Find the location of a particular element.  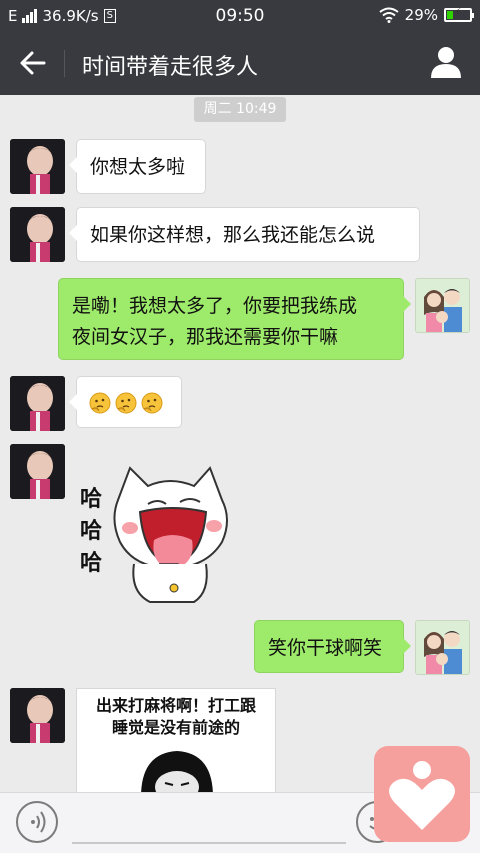

message-timestamp: 周二 10:49 is located at coordinates (240, 109).